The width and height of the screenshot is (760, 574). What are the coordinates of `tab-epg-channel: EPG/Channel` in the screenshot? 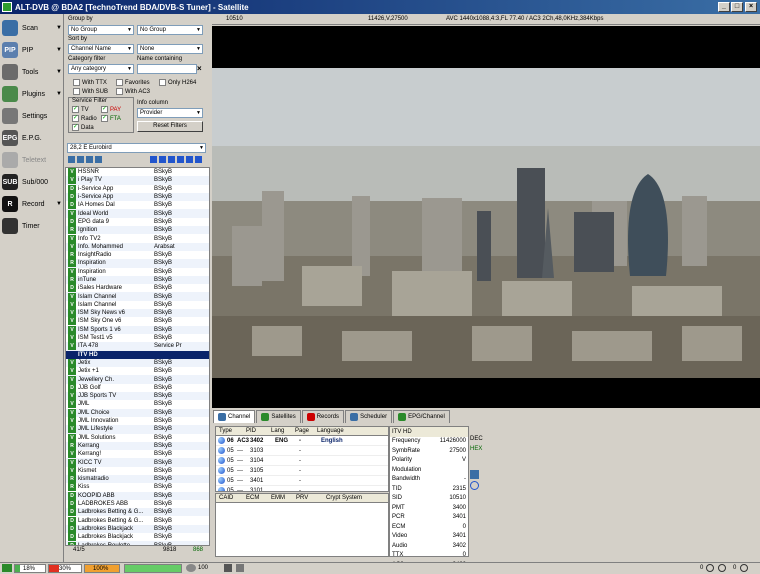 It's located at (421, 416).